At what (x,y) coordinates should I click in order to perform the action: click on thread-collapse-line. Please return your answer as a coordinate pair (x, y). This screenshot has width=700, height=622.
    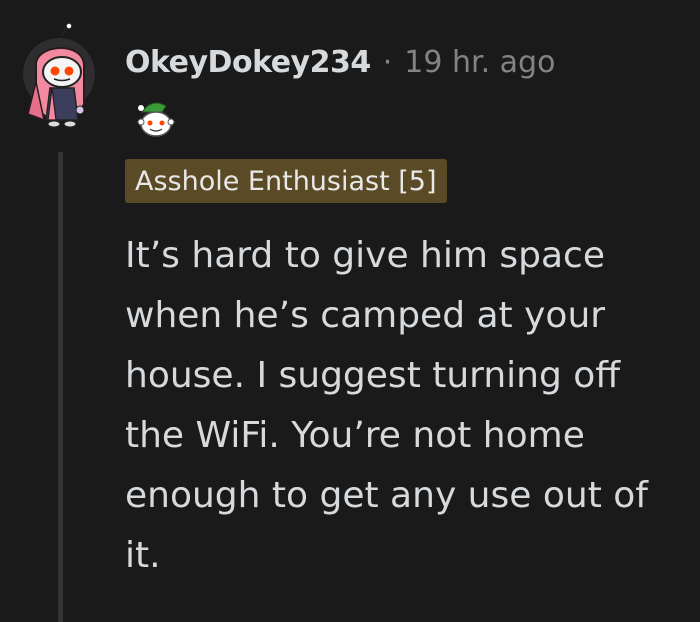
    Looking at the image, I should click on (60, 387).